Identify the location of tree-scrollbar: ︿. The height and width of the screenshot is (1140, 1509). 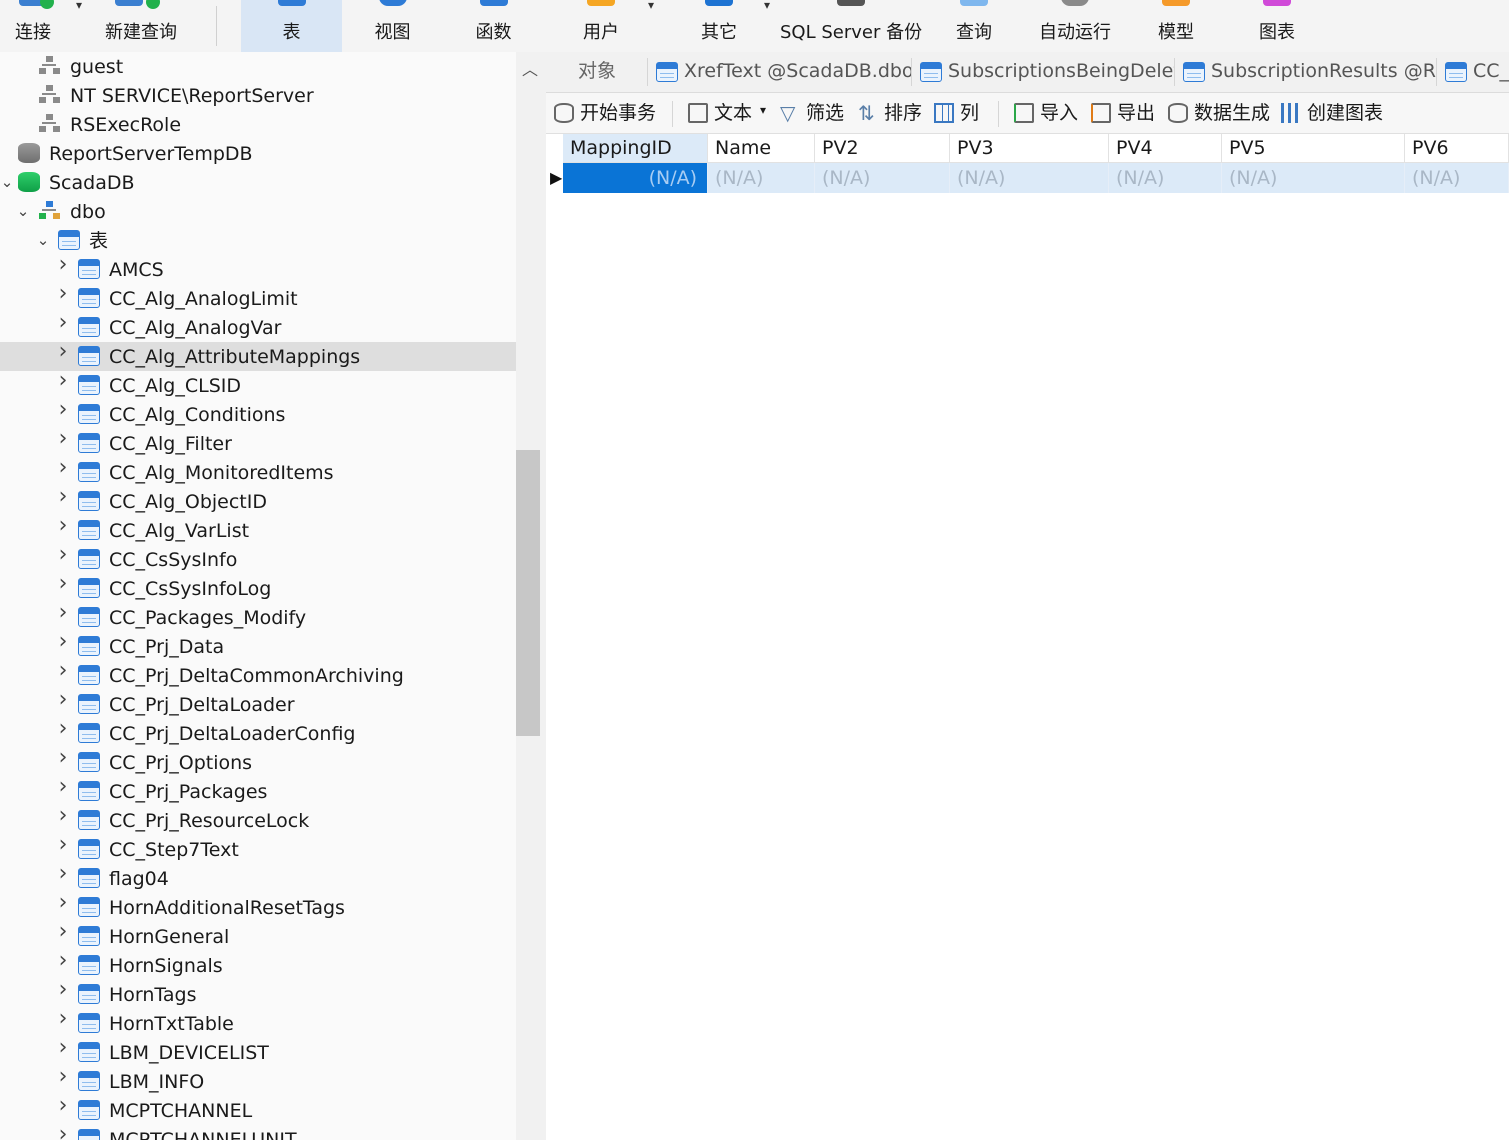
(531, 596).